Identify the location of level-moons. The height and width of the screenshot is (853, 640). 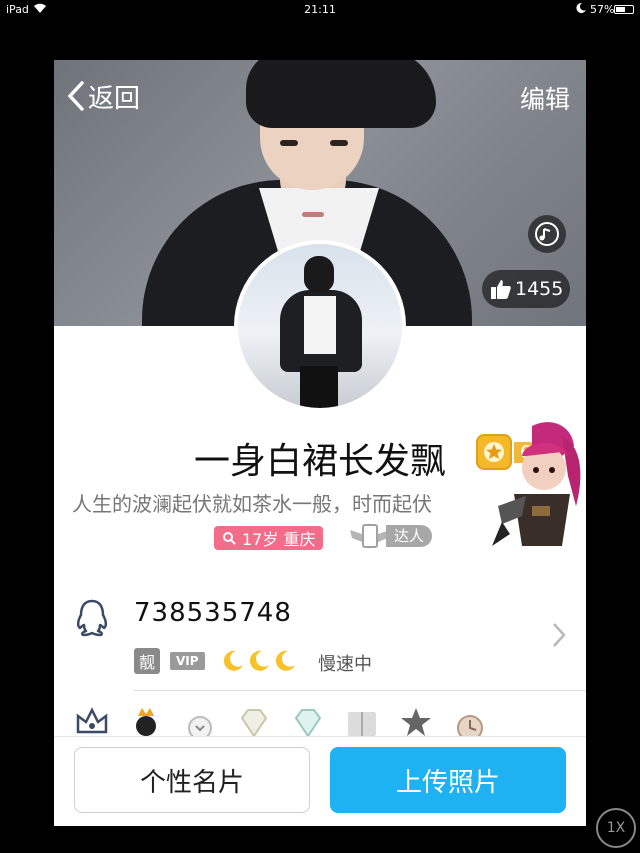
(259, 661).